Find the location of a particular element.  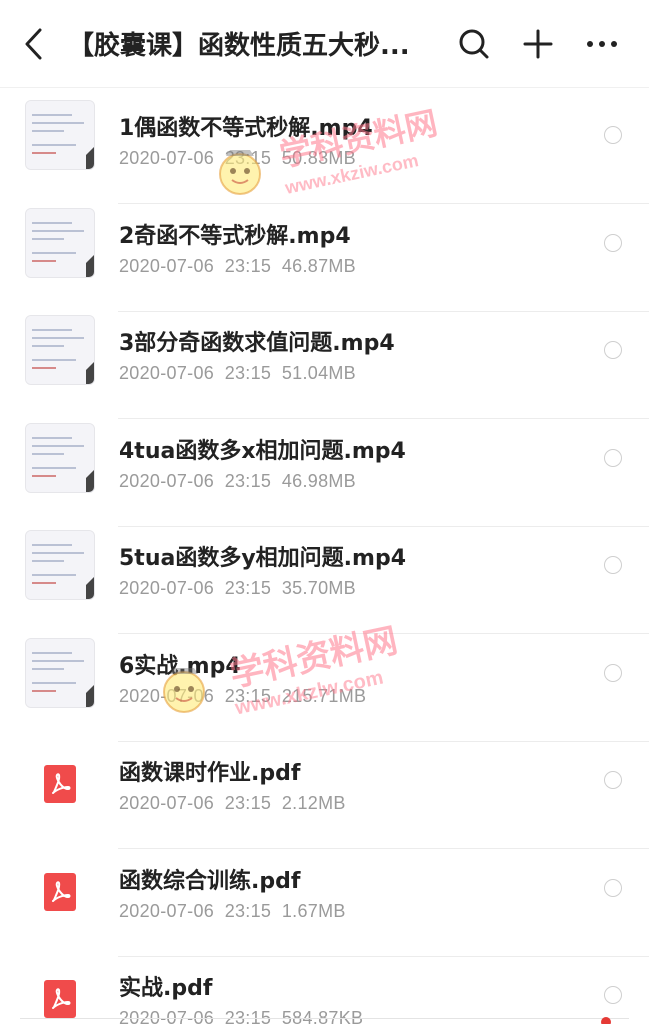

file-size: 584.87KB is located at coordinates (322, 1016).